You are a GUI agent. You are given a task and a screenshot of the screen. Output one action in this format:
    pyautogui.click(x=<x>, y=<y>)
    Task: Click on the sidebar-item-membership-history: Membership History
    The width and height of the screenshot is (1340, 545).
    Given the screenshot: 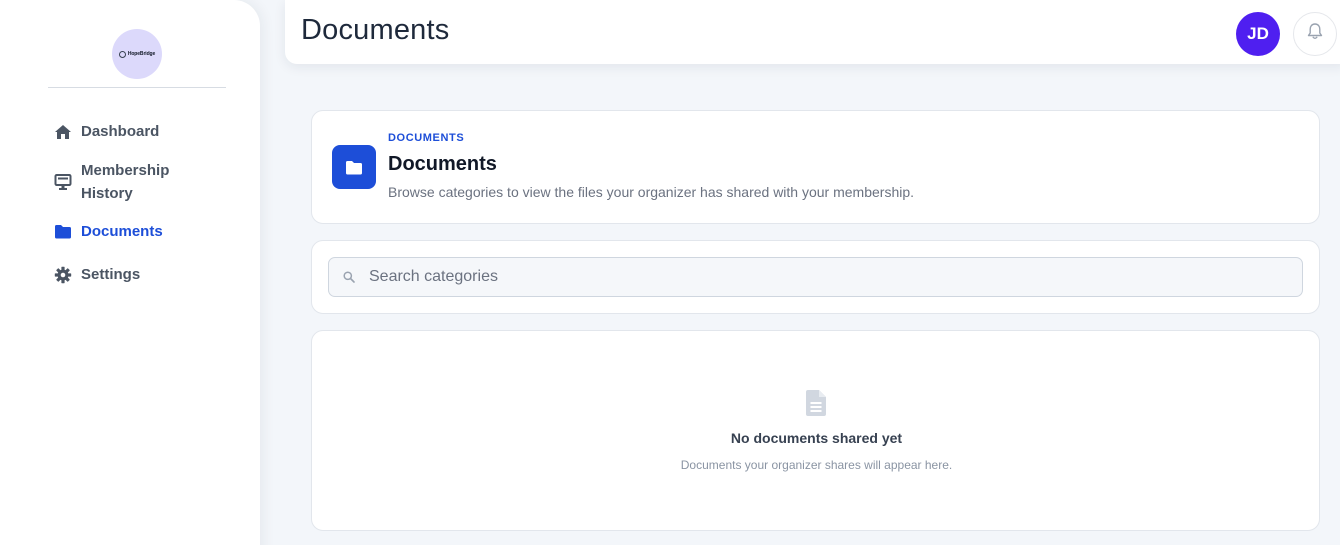 What is the action you would take?
    pyautogui.click(x=122, y=182)
    